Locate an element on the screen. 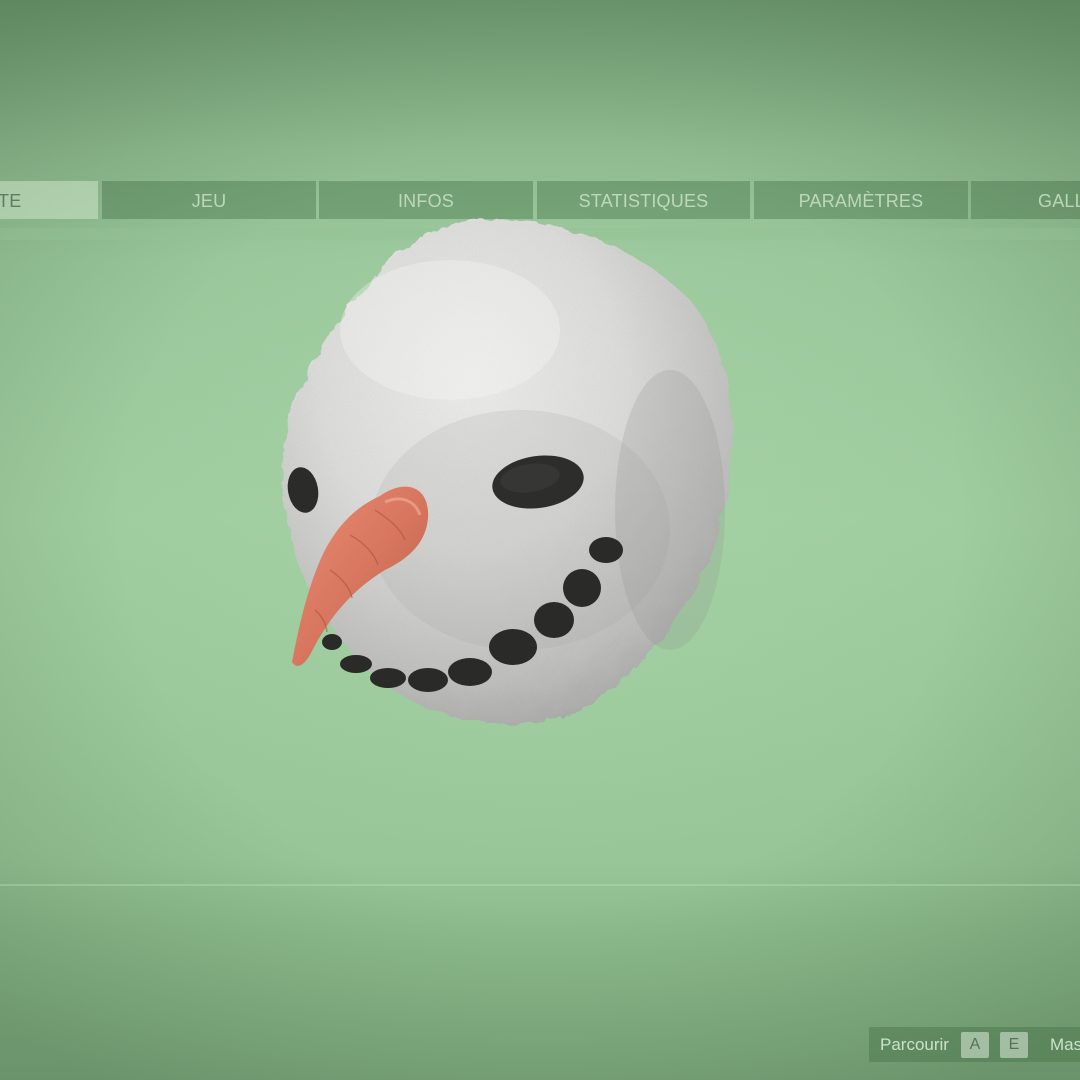 The height and width of the screenshot is (1080, 1080). tab-label: PARAMÈTRES is located at coordinates (861, 201).